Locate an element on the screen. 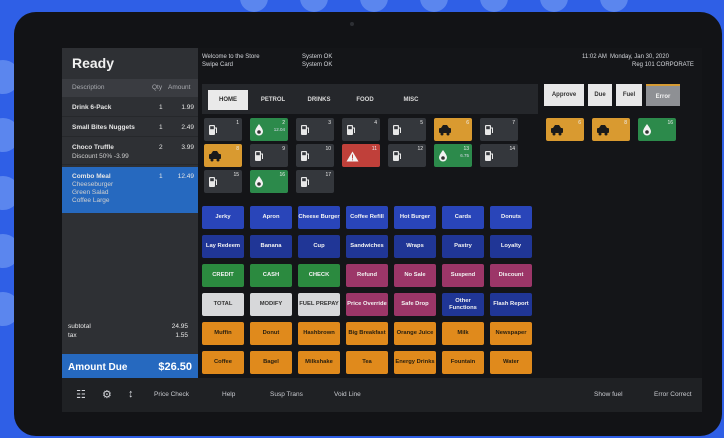  settings-icon: ⚙ is located at coordinates (107, 394).